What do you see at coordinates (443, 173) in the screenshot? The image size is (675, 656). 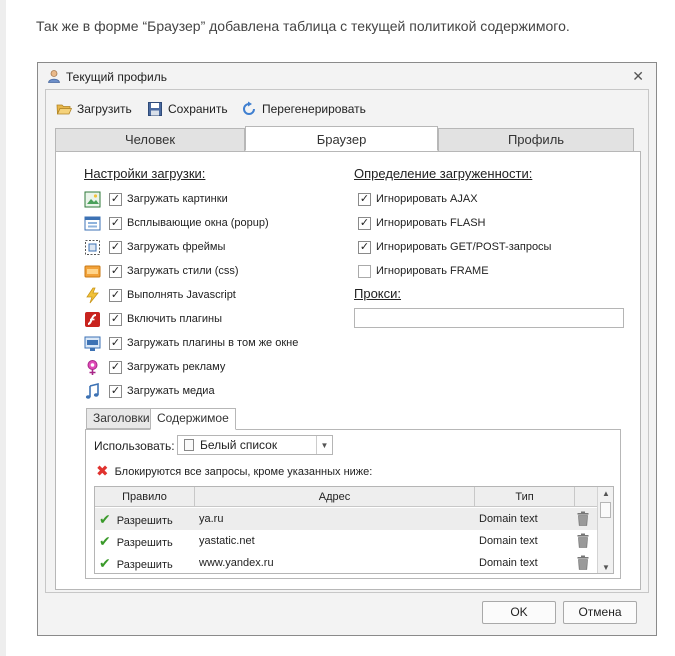 I see `load-detect-title: Определение загруженности:` at bounding box center [443, 173].